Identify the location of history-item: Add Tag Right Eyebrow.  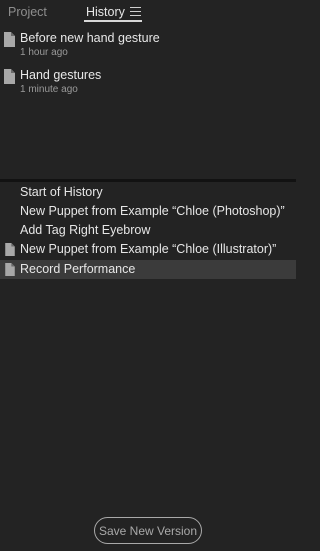
(148, 230).